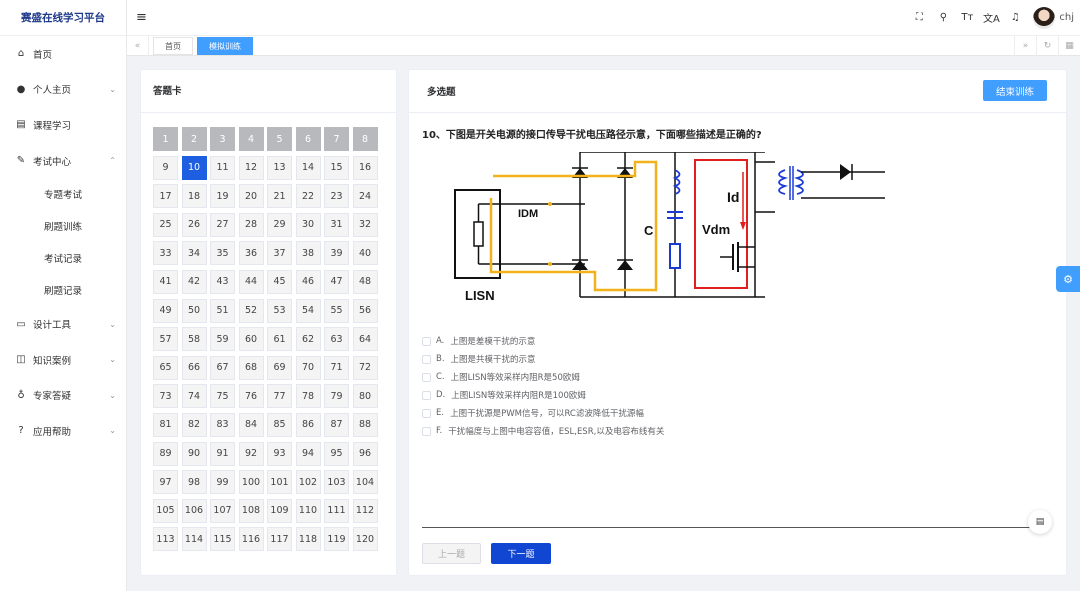 Image resolution: width=1080 pixels, height=591 pixels. I want to click on avatar, so click(1044, 17).